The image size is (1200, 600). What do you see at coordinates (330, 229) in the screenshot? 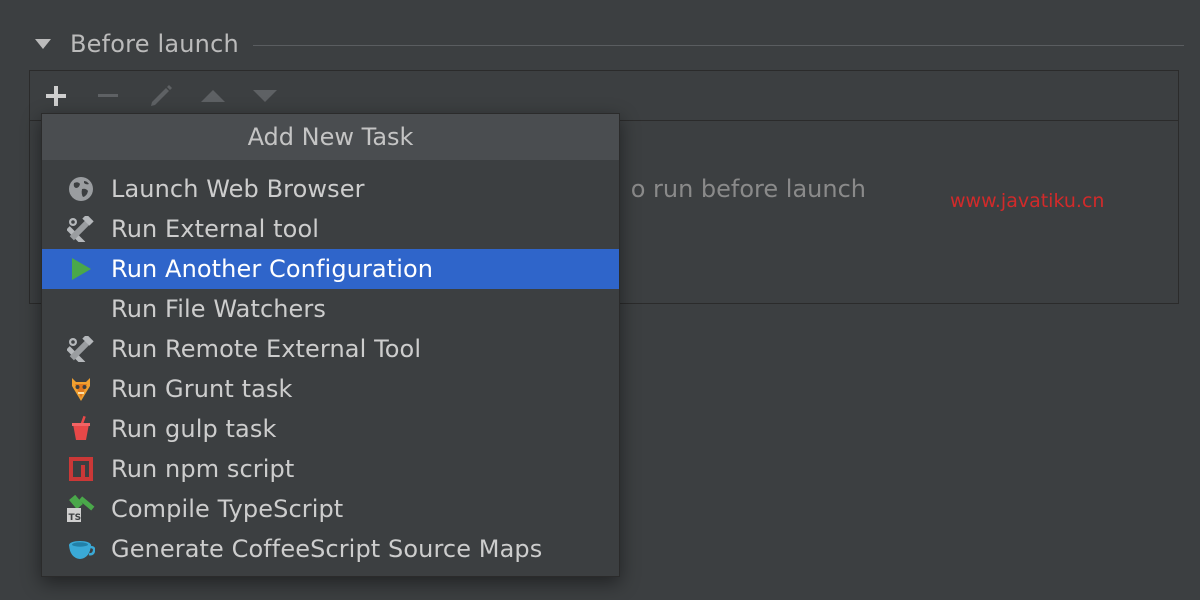
I see `menu-item-run-external-tool: Run External tool` at bounding box center [330, 229].